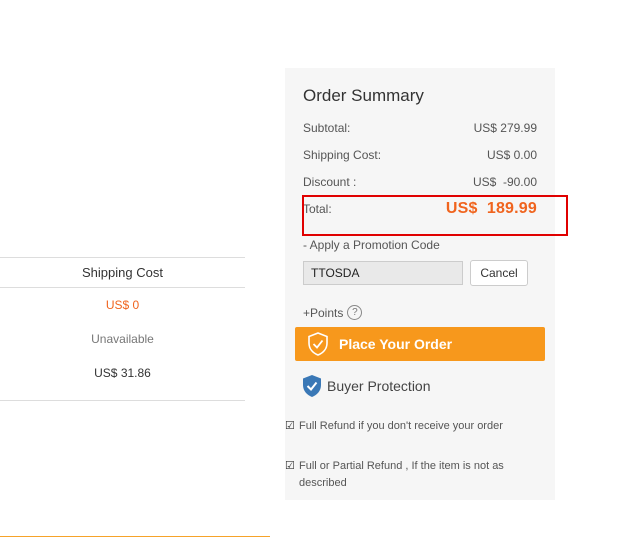 The image size is (626, 539). Describe the element at coordinates (420, 155) in the screenshot. I see `shipping-cost-row: Shipping Cost: US$ 0.00` at that location.